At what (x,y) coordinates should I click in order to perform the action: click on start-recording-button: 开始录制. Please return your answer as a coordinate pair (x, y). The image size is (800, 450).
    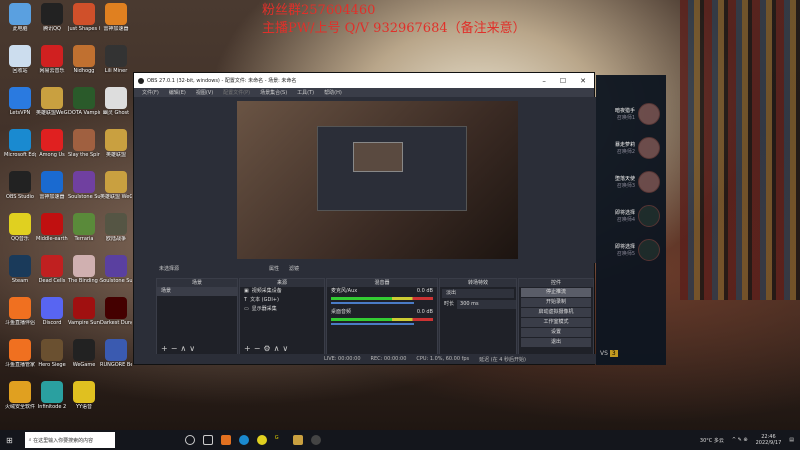
    Looking at the image, I should click on (556, 302).